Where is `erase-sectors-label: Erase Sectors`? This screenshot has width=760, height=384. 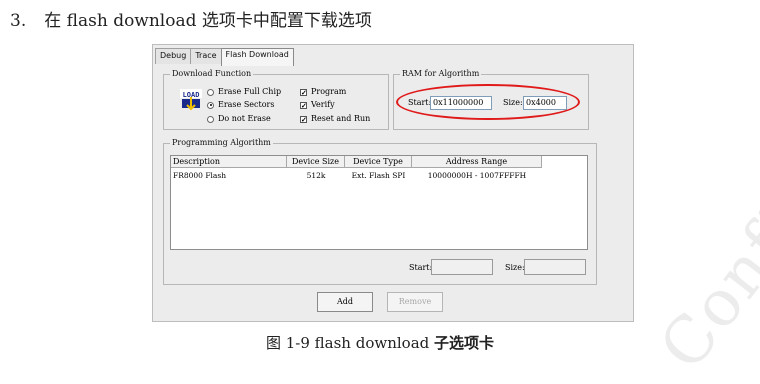 erase-sectors-label: Erase Sectors is located at coordinates (246, 104).